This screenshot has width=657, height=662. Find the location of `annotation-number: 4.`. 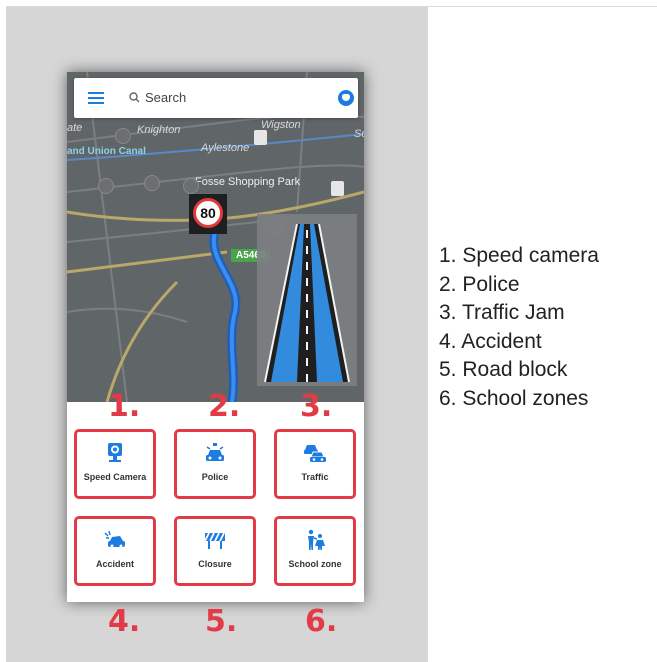

annotation-number: 4. is located at coordinates (124, 621).